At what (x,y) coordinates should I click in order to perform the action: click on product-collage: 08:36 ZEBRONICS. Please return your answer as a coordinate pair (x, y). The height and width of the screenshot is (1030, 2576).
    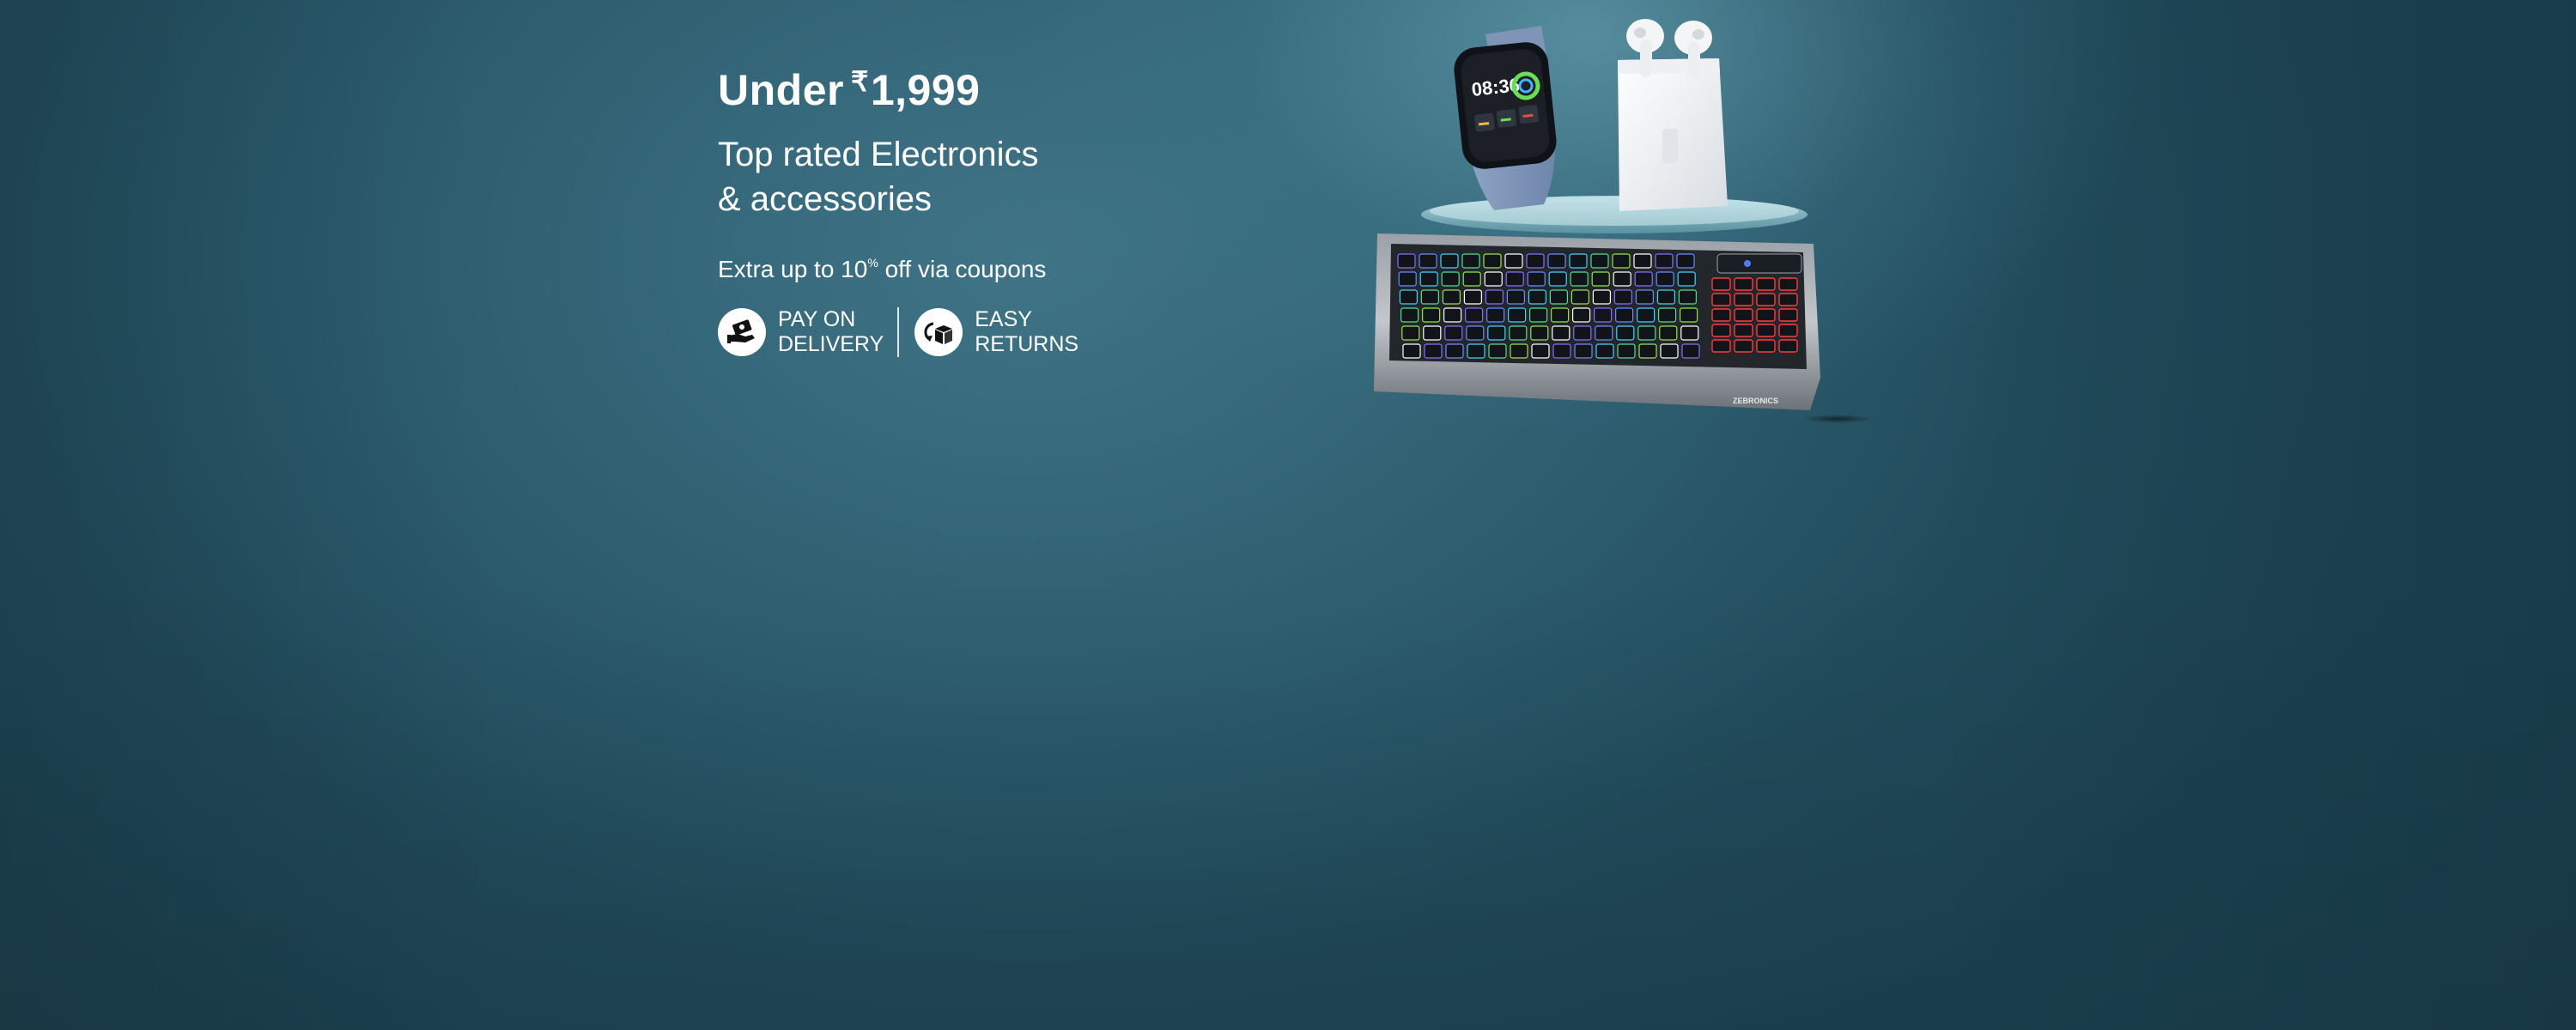
    Looking at the image, I should click on (1631, 223).